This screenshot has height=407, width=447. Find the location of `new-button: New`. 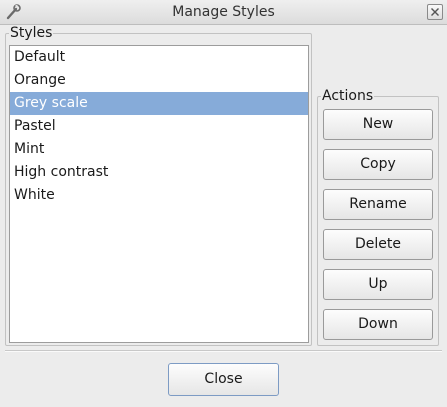

new-button: New is located at coordinates (378, 124).